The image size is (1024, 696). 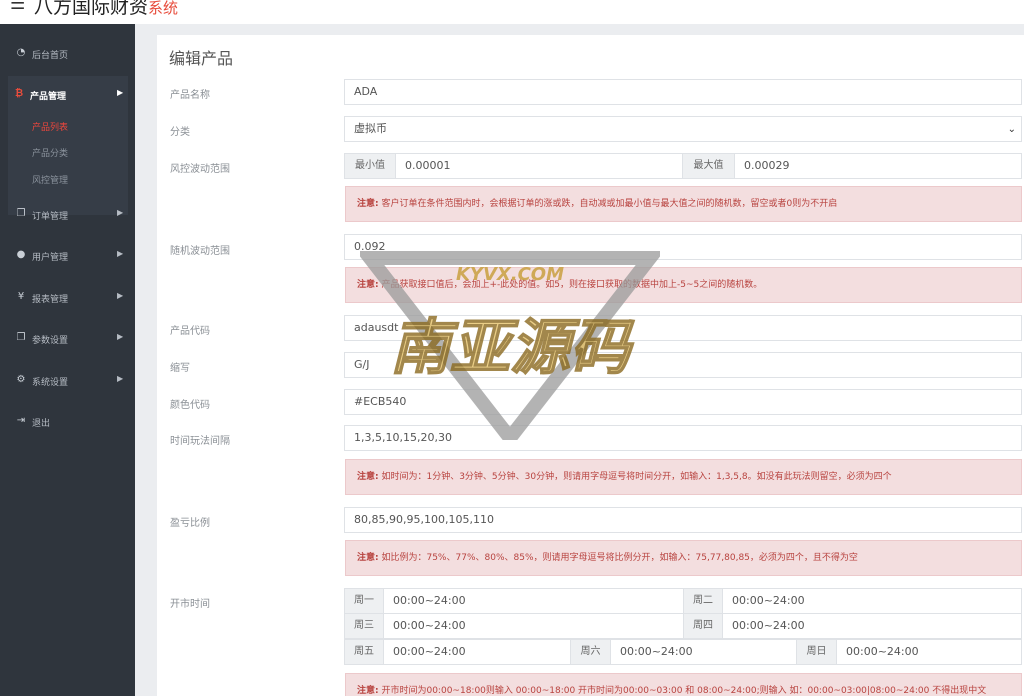 What do you see at coordinates (190, 405) in the screenshot?
I see `color-code-label: 颜色代码` at bounding box center [190, 405].